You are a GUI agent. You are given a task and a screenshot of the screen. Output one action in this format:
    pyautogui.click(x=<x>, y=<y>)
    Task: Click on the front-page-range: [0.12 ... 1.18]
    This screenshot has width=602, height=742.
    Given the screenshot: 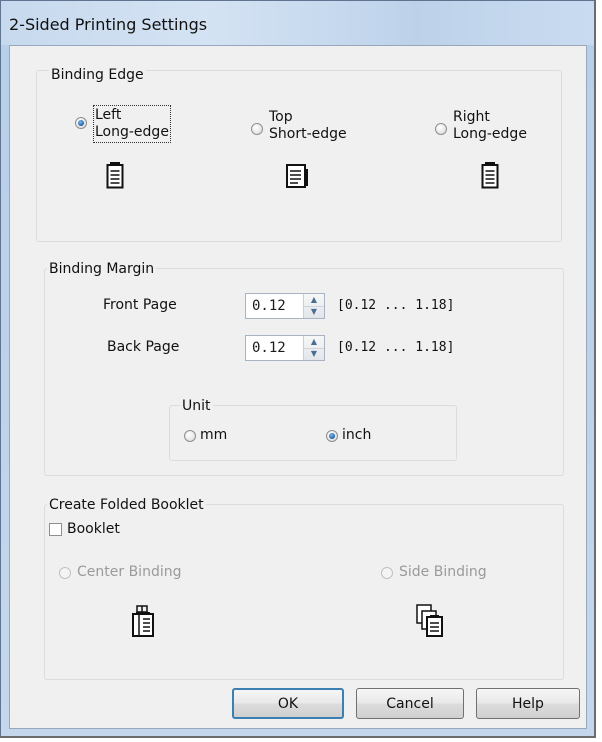 What is the action you would take?
    pyautogui.click(x=396, y=305)
    